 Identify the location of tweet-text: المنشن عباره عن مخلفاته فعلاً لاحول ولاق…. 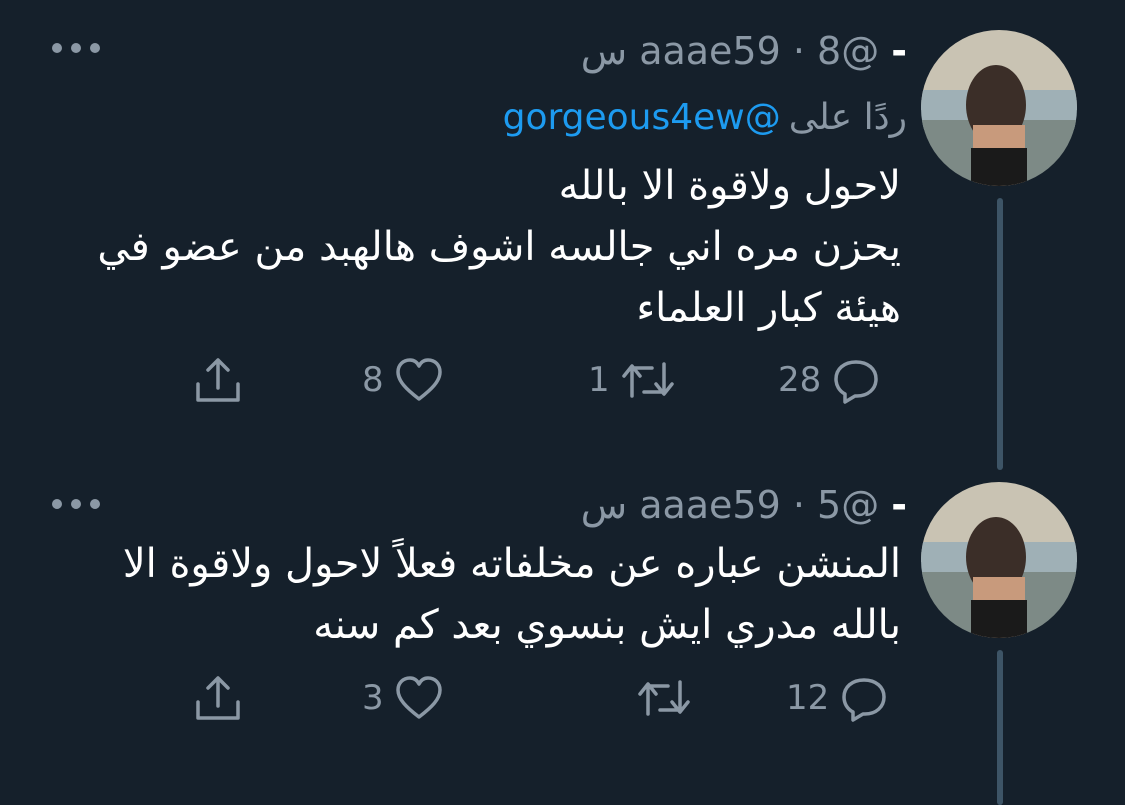
(512, 595).